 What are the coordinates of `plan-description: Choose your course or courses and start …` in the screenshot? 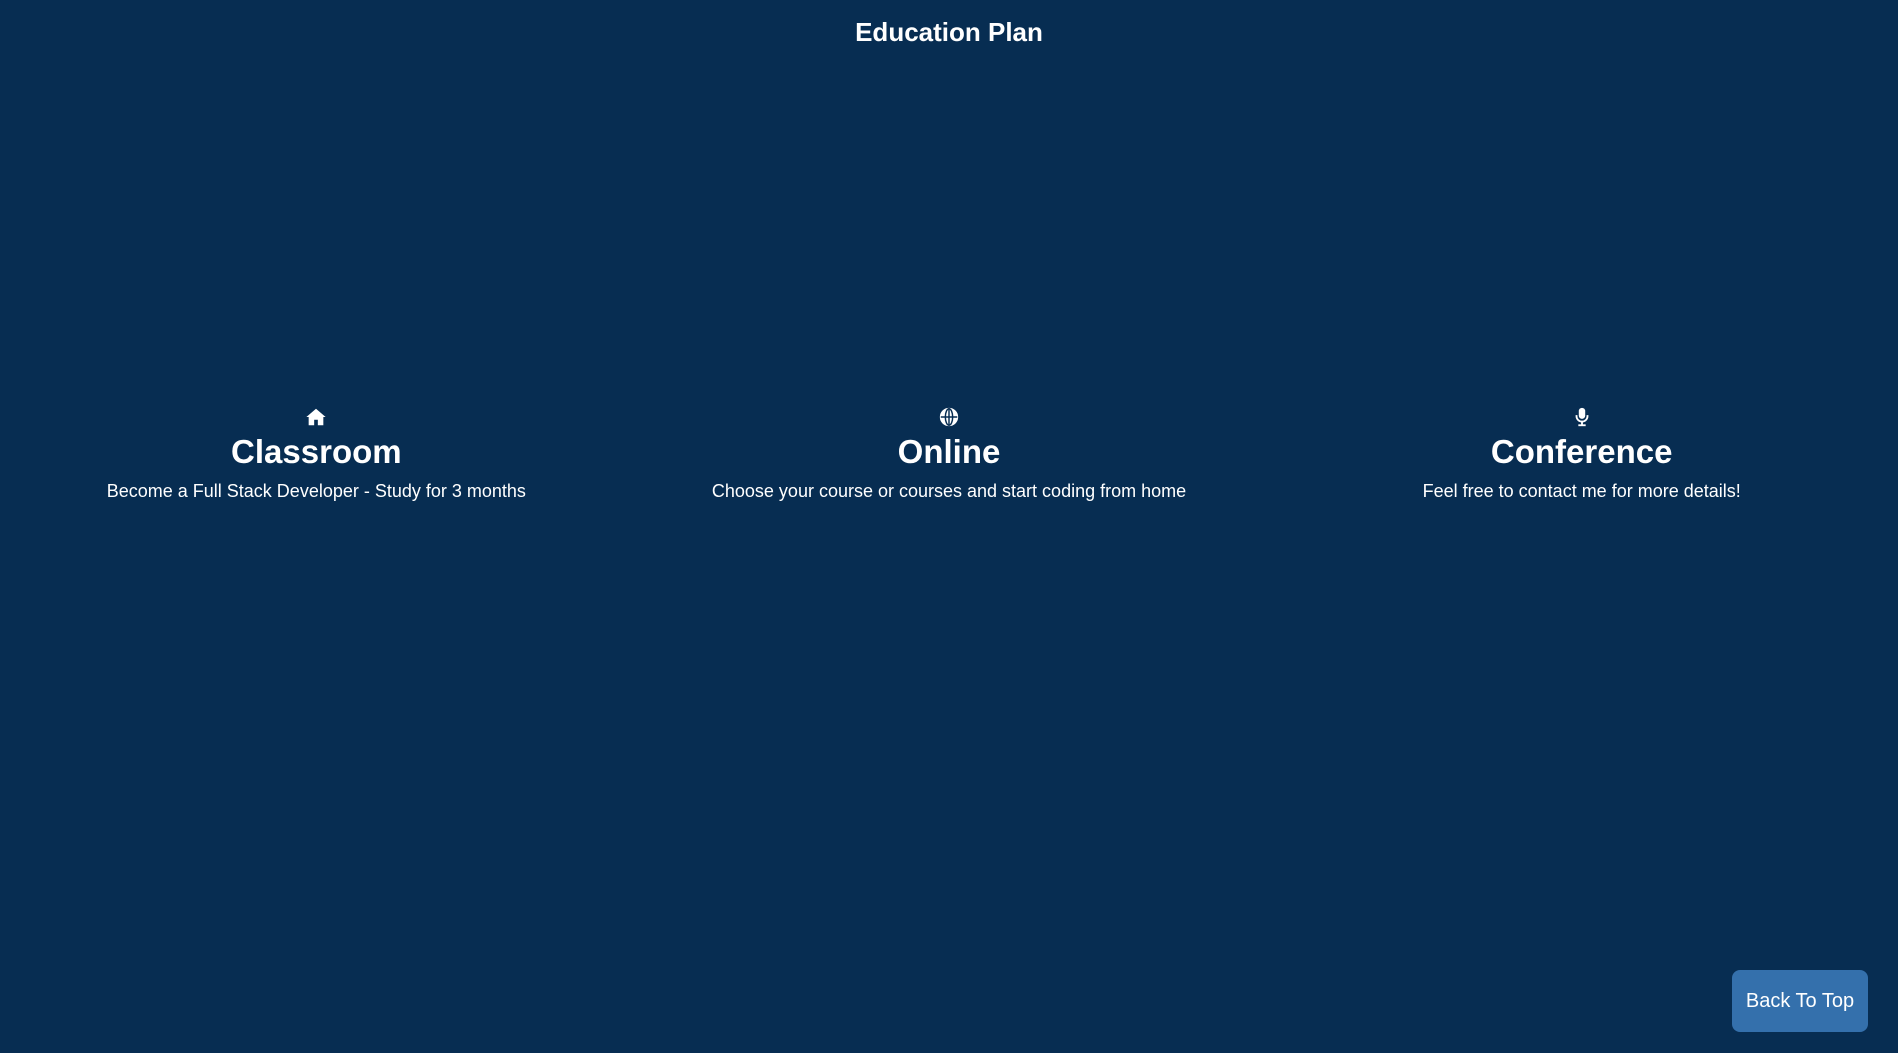 It's located at (949, 491).